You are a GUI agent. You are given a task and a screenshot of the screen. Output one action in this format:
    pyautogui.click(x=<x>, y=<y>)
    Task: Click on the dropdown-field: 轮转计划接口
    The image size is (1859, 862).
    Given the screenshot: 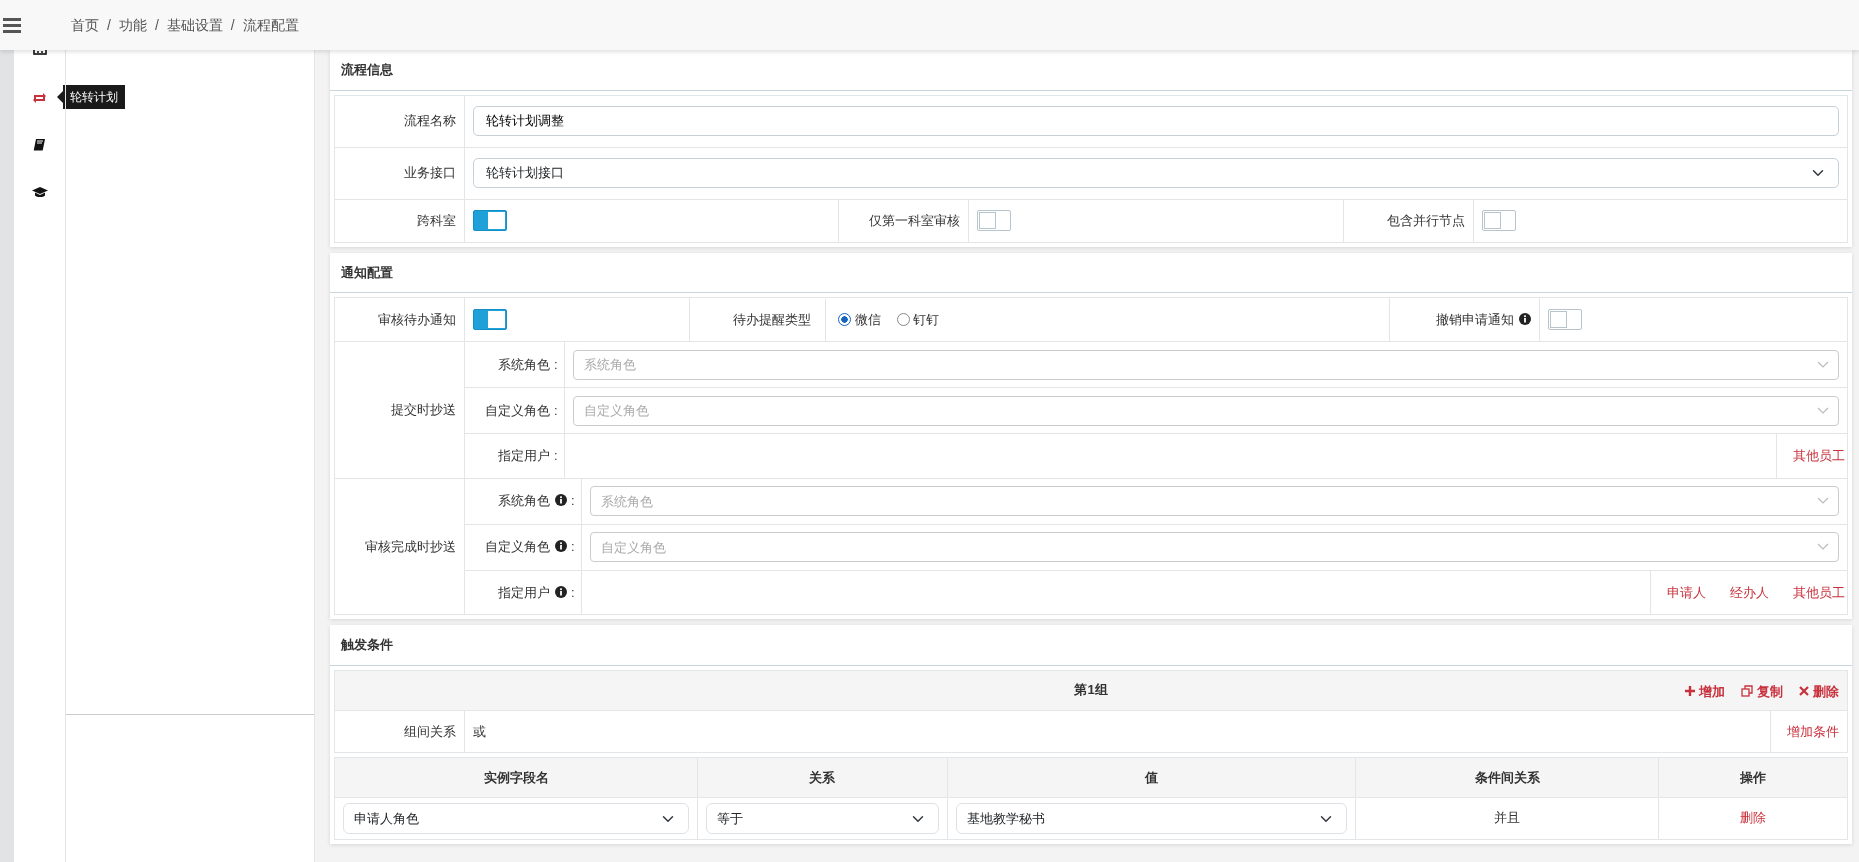 What is the action you would take?
    pyautogui.click(x=1156, y=173)
    